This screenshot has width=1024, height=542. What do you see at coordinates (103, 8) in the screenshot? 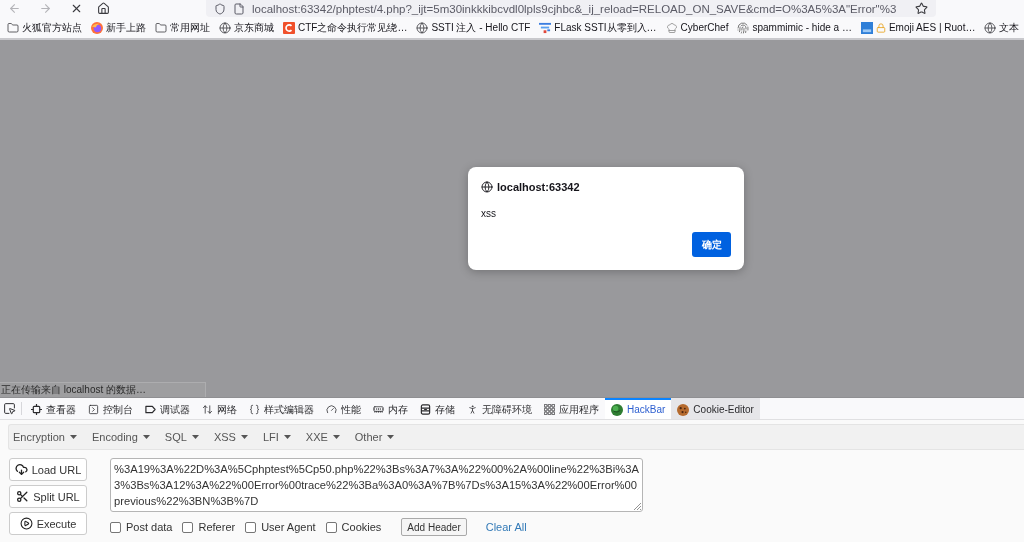
I see `home-icon` at bounding box center [103, 8].